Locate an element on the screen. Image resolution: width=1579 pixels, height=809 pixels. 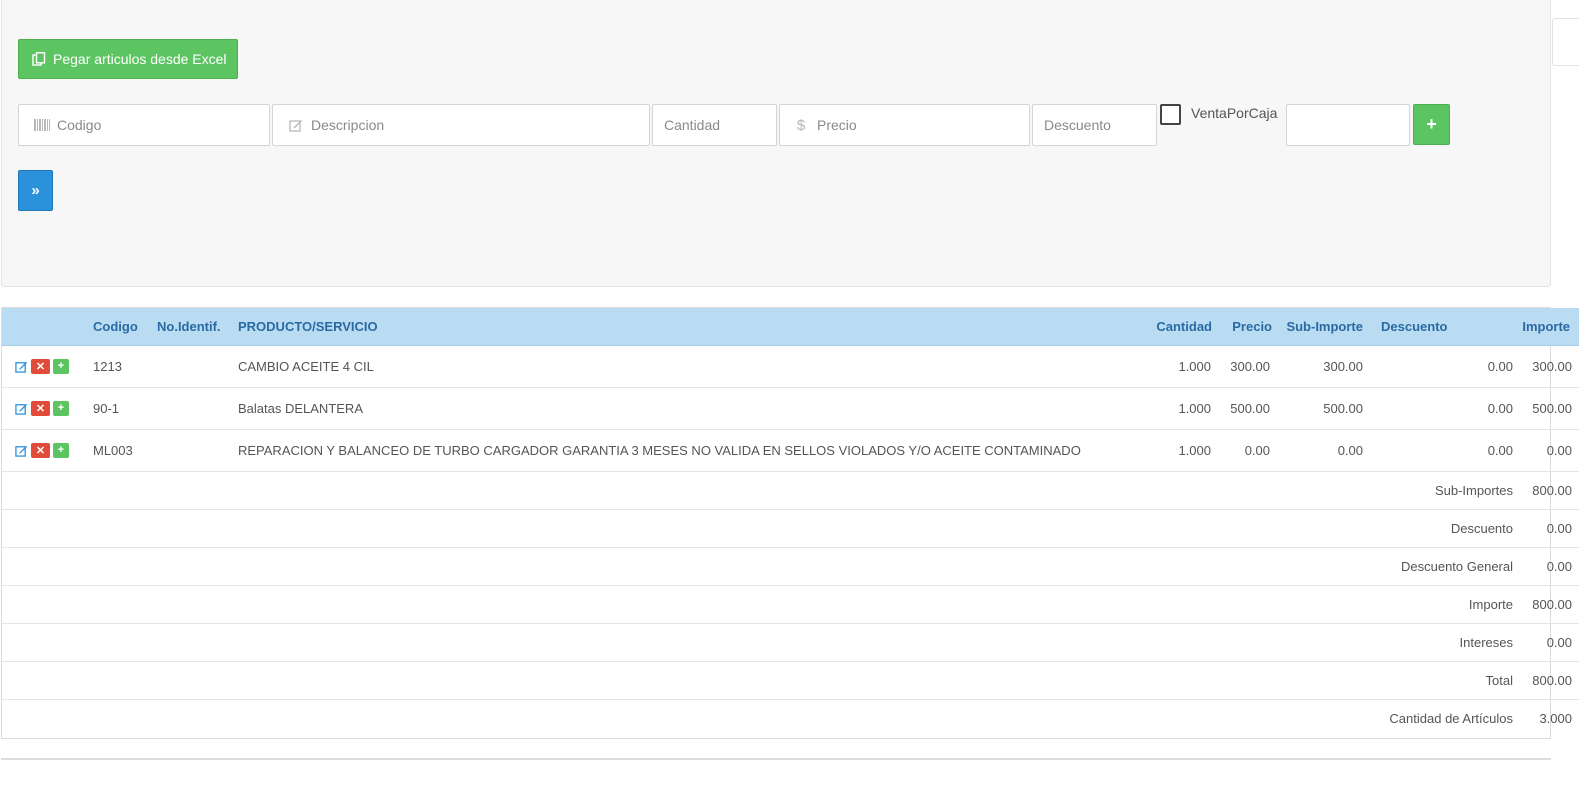
header-codigo: Codigo is located at coordinates (122, 327).